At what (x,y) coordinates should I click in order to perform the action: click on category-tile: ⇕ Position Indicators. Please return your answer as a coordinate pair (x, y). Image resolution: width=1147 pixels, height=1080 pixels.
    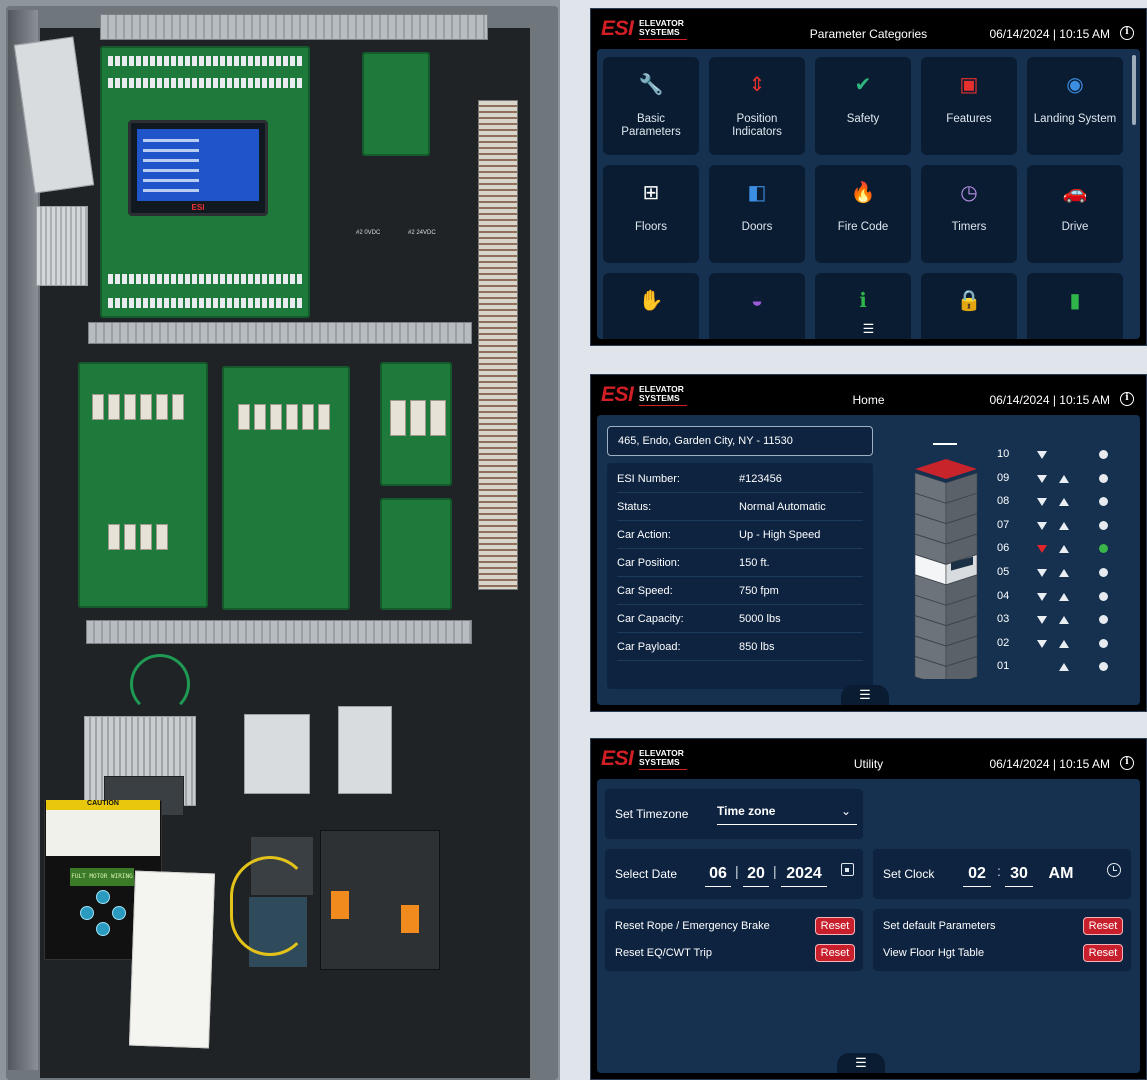
    Looking at the image, I should click on (757, 106).